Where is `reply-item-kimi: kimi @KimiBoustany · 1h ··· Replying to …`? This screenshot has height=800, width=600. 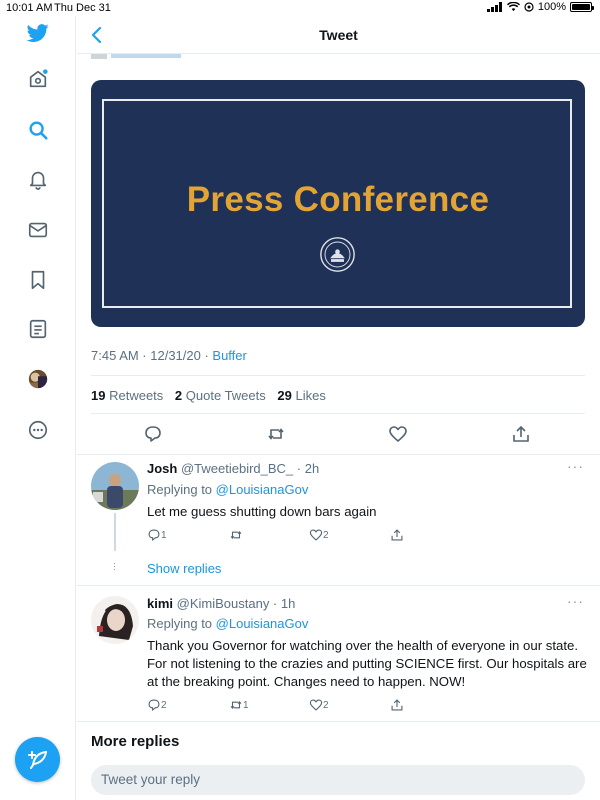 reply-item-kimi: kimi @KimiBoustany · 1h ··· Replying to … is located at coordinates (338, 653).